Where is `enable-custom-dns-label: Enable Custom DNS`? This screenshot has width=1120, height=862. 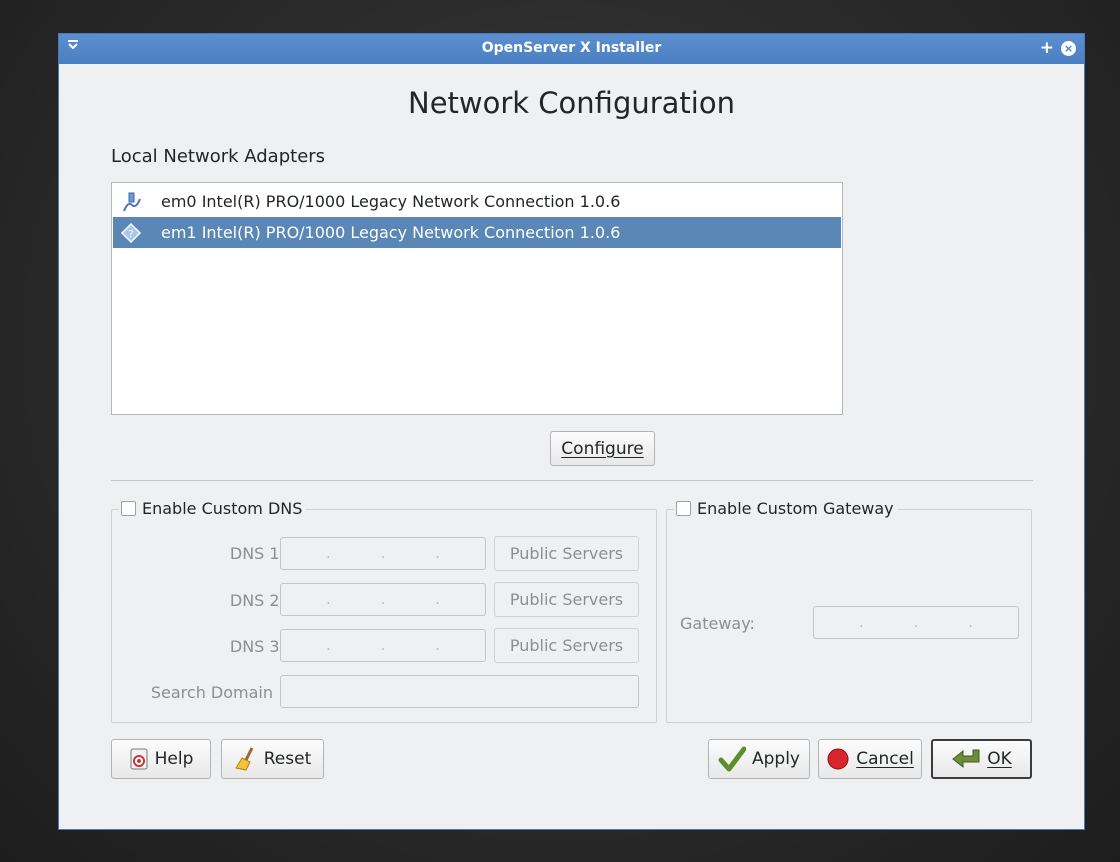
enable-custom-dns-label: Enable Custom DNS is located at coordinates (222, 508).